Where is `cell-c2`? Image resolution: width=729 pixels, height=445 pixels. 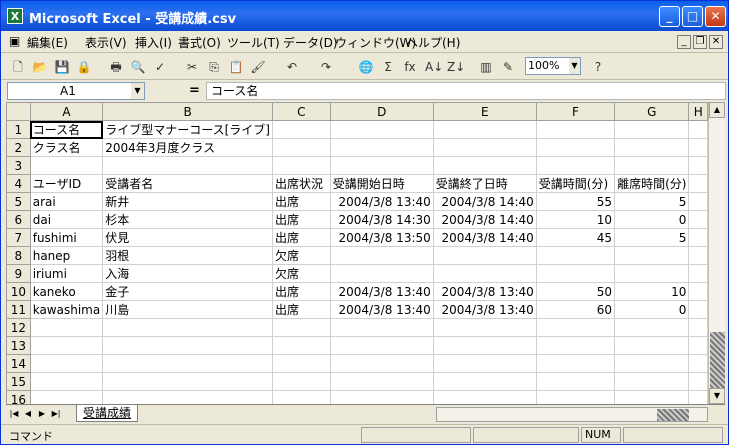 cell-c2 is located at coordinates (301, 147).